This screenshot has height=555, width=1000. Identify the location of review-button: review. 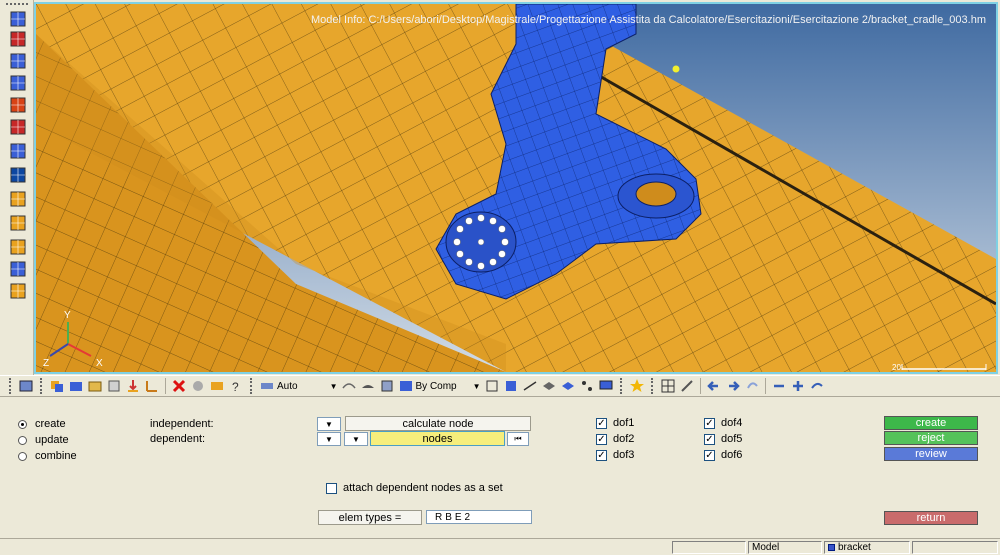
(931, 454).